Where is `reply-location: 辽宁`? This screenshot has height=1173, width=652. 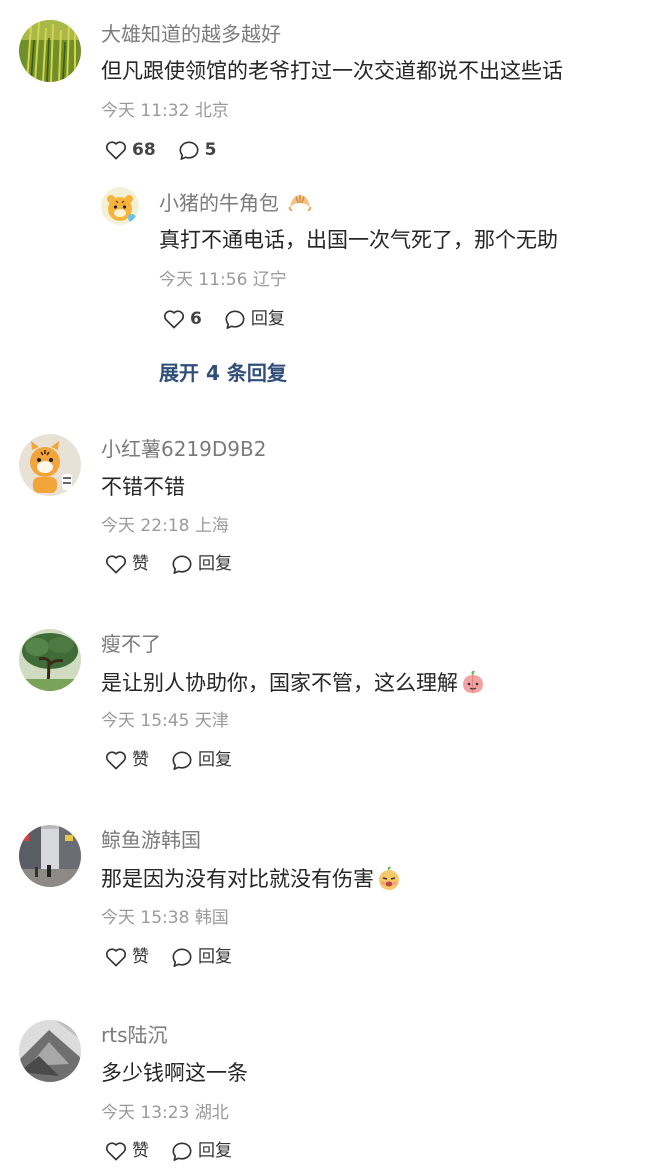 reply-location: 辽宁 is located at coordinates (269, 280).